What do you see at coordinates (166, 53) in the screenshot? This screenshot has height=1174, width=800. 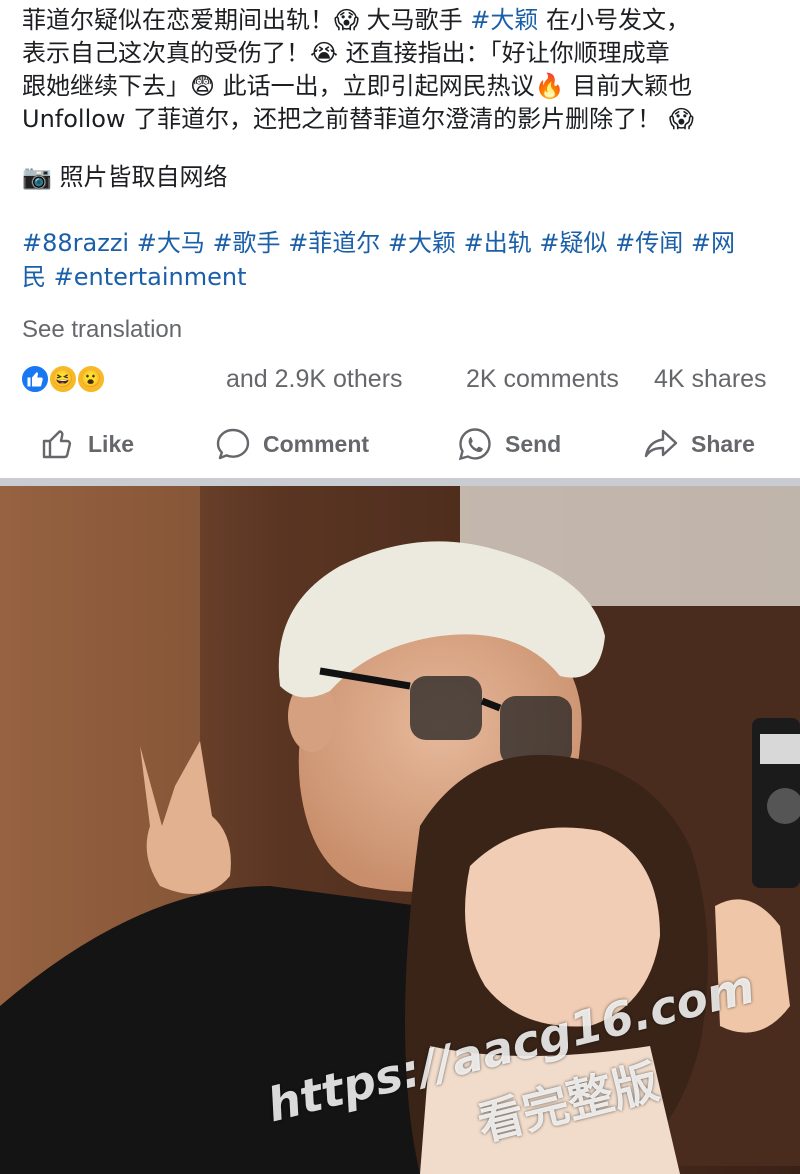 I see `post-text-segment: 表示自己这次真的受伤了！` at bounding box center [166, 53].